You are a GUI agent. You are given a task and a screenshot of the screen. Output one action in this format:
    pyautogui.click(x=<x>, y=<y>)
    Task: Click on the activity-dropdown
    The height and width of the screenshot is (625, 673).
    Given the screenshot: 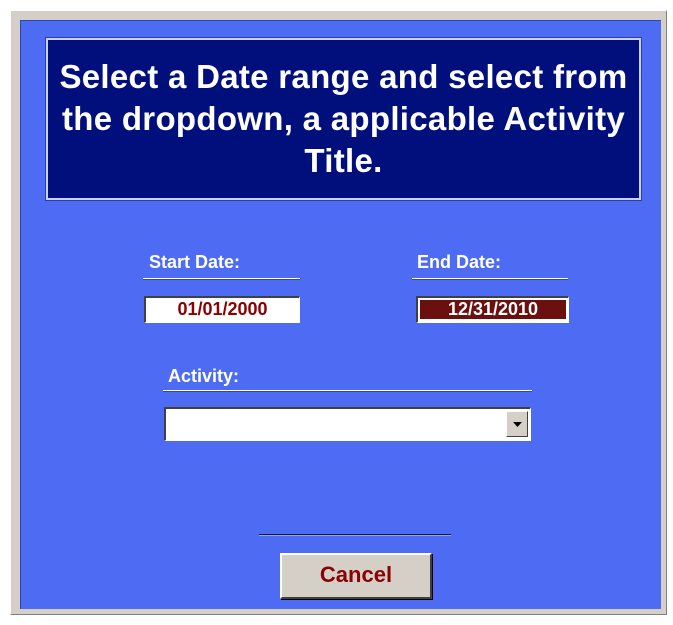 What is the action you would take?
    pyautogui.click(x=347, y=424)
    